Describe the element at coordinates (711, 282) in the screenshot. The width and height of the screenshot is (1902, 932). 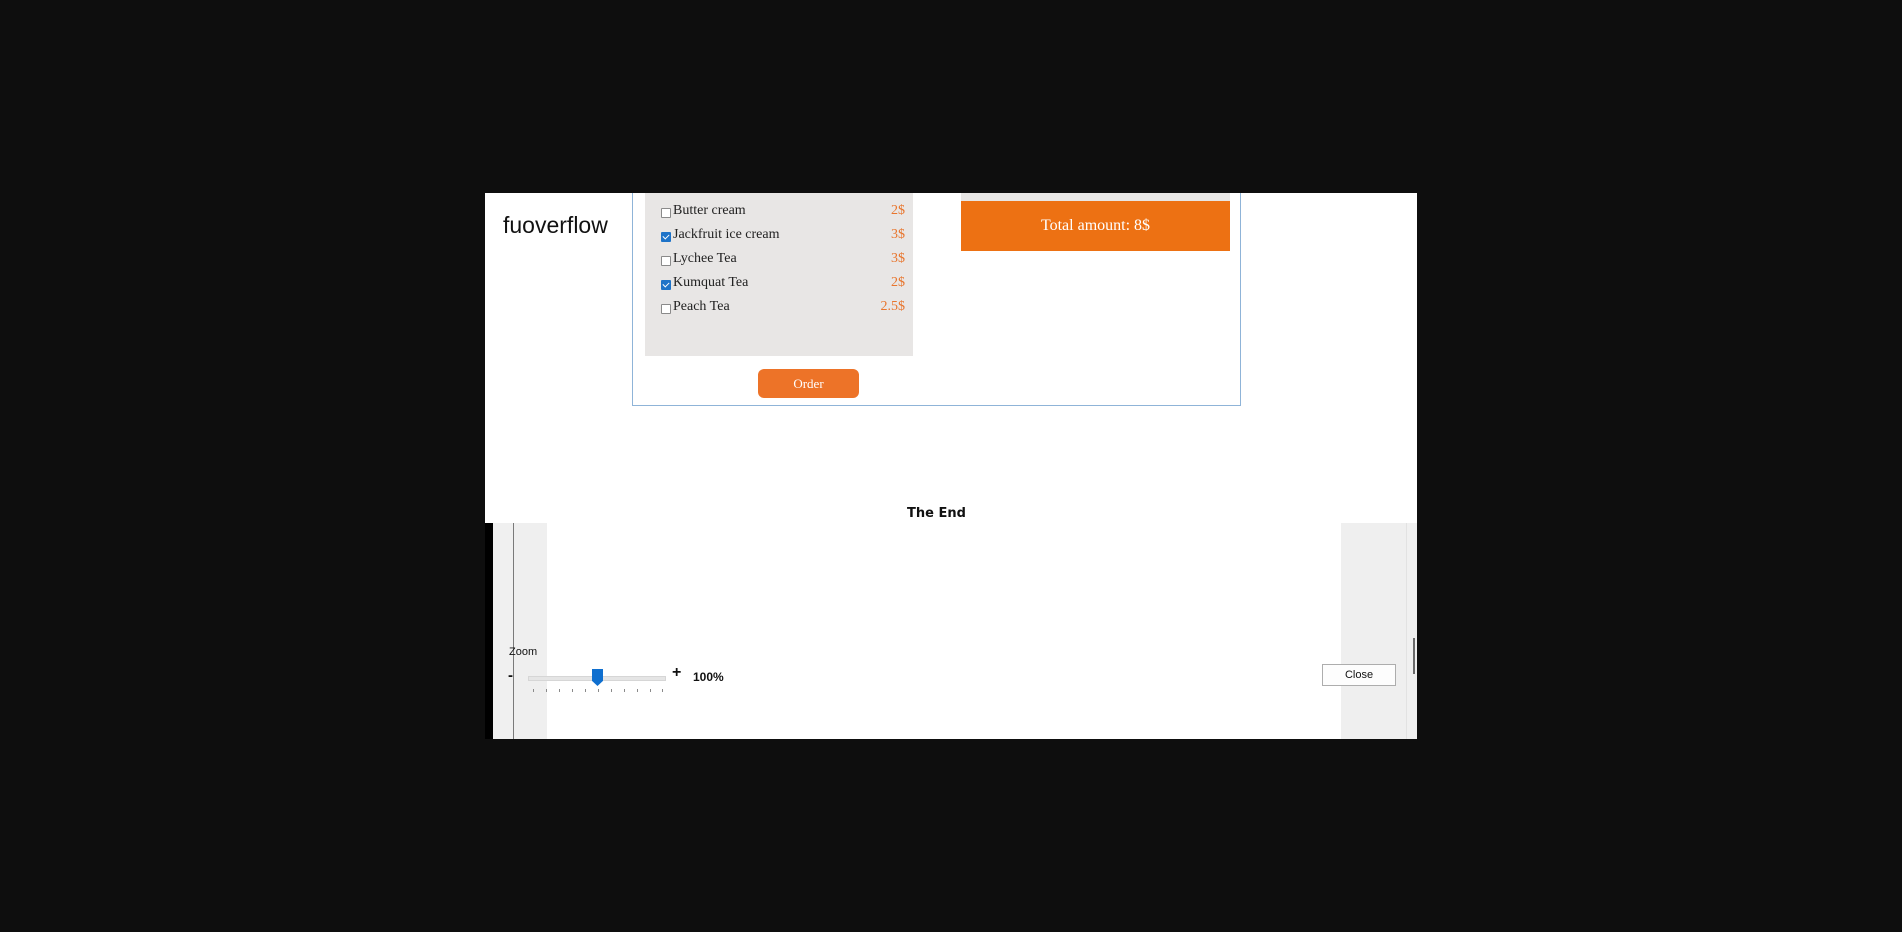
I see `item-name: Kumquat Tea` at that location.